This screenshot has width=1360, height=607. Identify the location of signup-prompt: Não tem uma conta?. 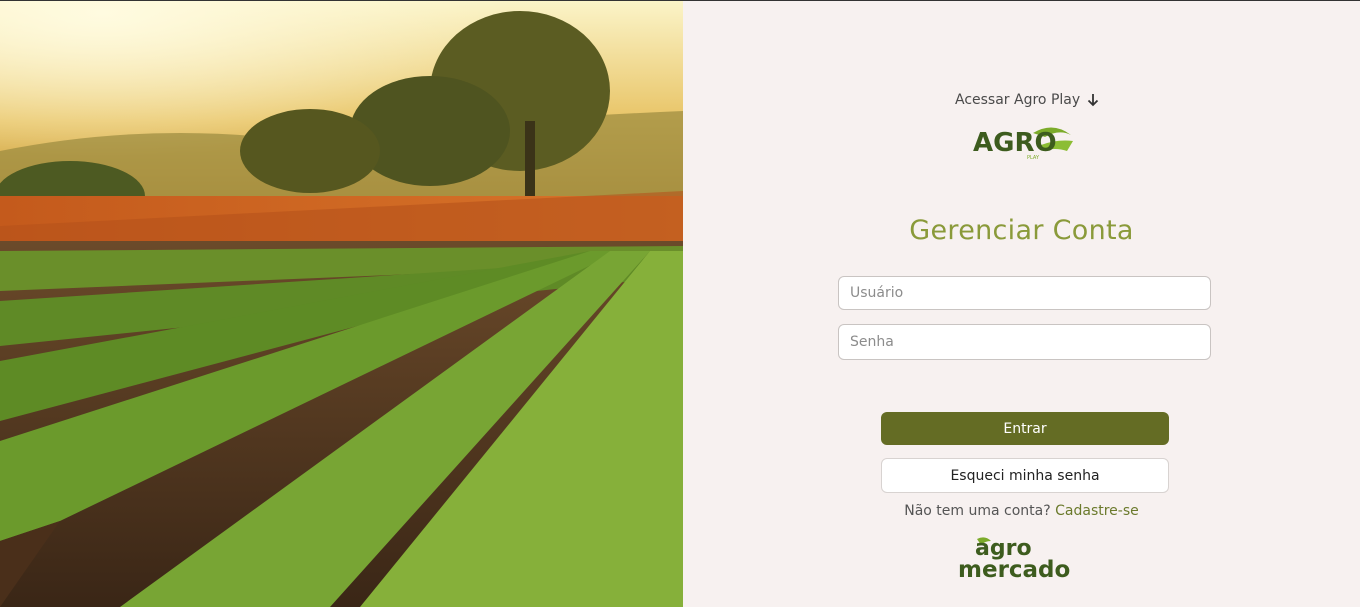
(977, 511).